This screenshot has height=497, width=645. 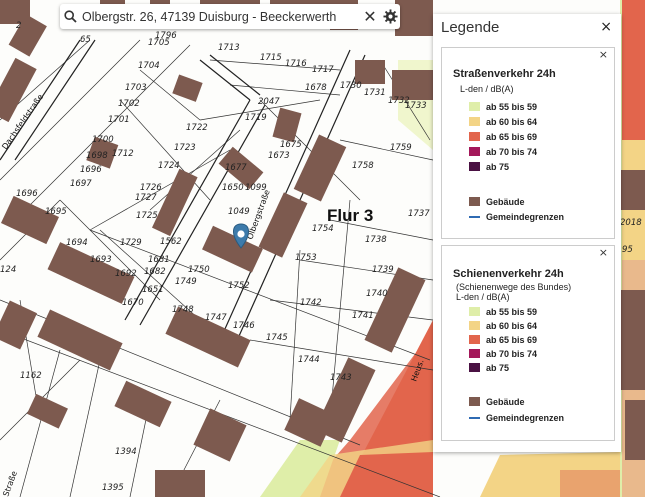 I want to click on svg-text: 1695, so click(x=56, y=212).